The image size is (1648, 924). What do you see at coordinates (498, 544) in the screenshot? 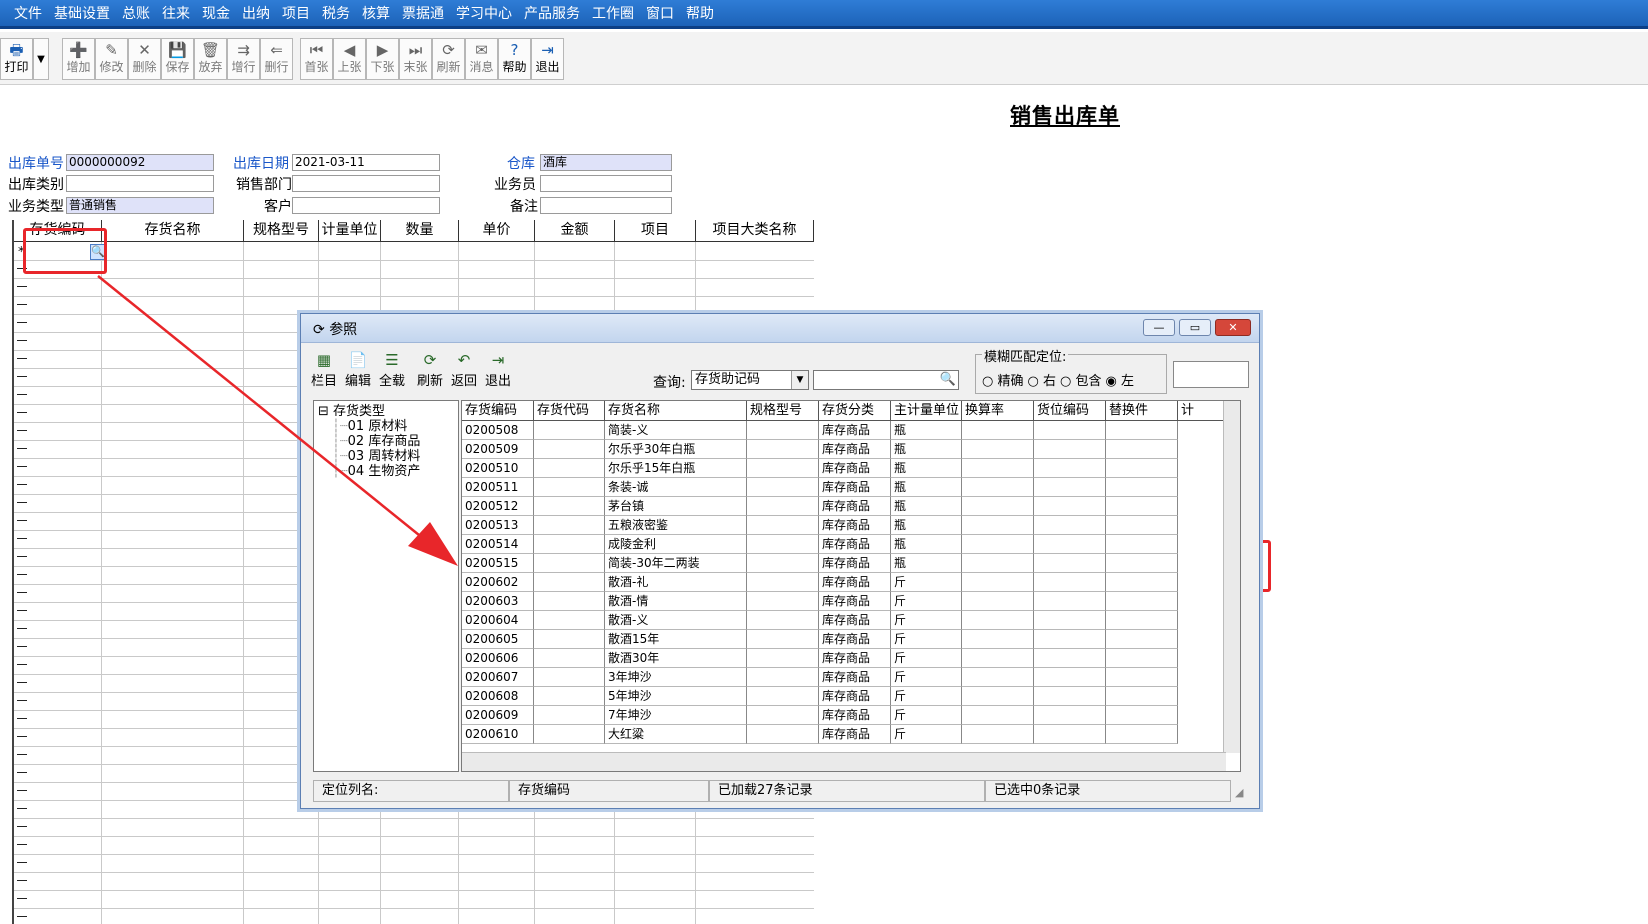
I see `table-cell: 0200514` at bounding box center [498, 544].